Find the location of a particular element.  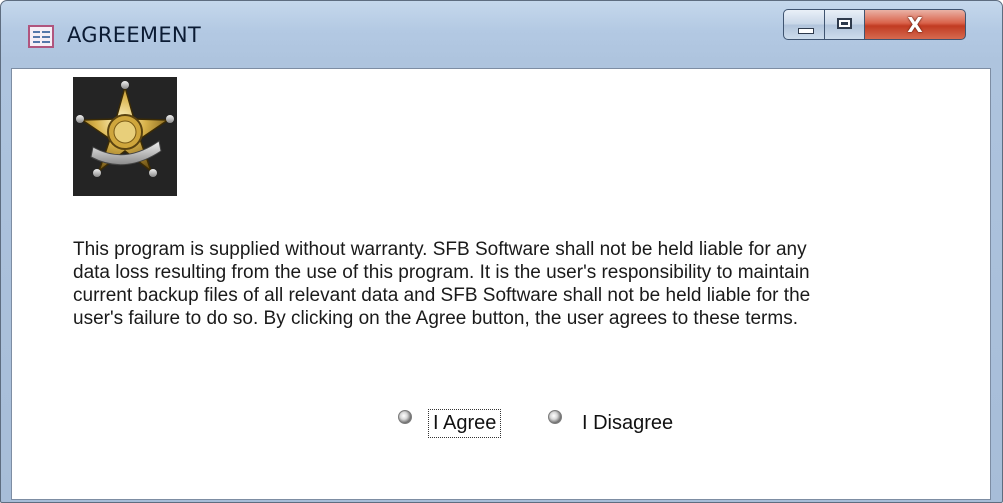

maximize-button is located at coordinates (844, 24).